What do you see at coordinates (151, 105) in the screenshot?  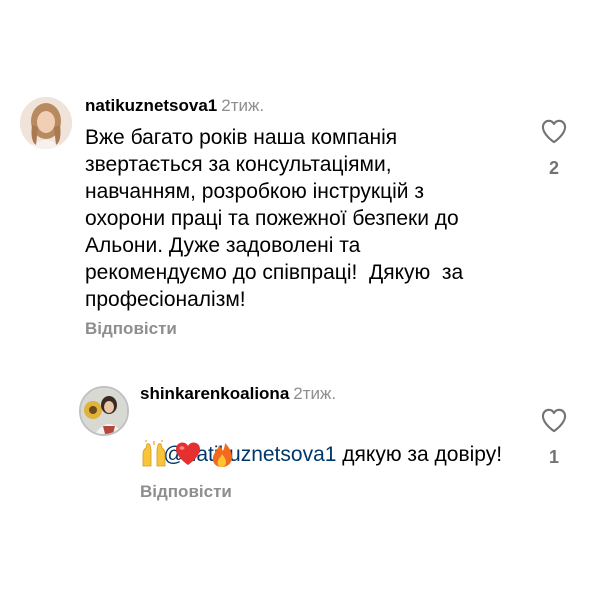 I see `username: natikuznetsova1` at bounding box center [151, 105].